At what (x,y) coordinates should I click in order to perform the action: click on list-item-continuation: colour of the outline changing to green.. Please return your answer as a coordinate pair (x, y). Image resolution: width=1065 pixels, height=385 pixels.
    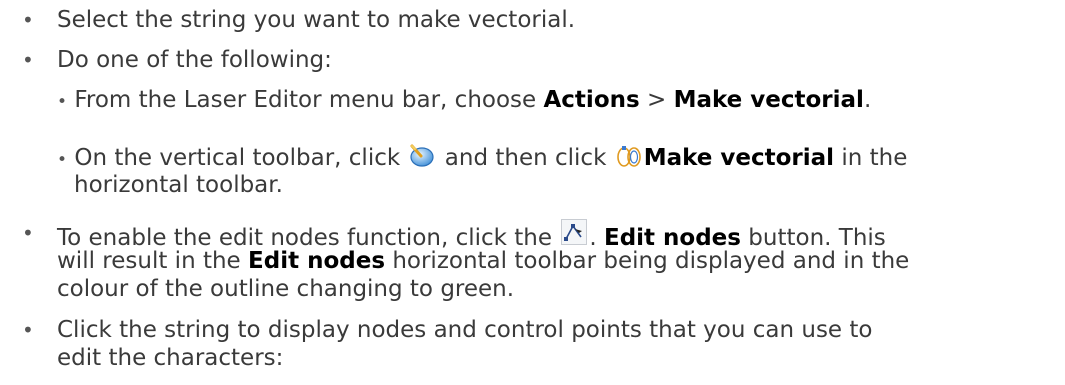
    Looking at the image, I should click on (286, 289).